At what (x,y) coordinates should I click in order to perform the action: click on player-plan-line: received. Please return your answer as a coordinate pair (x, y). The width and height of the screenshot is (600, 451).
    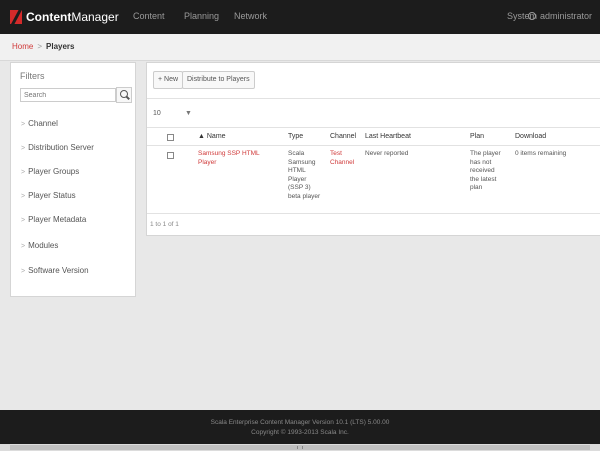
    Looking at the image, I should click on (482, 170).